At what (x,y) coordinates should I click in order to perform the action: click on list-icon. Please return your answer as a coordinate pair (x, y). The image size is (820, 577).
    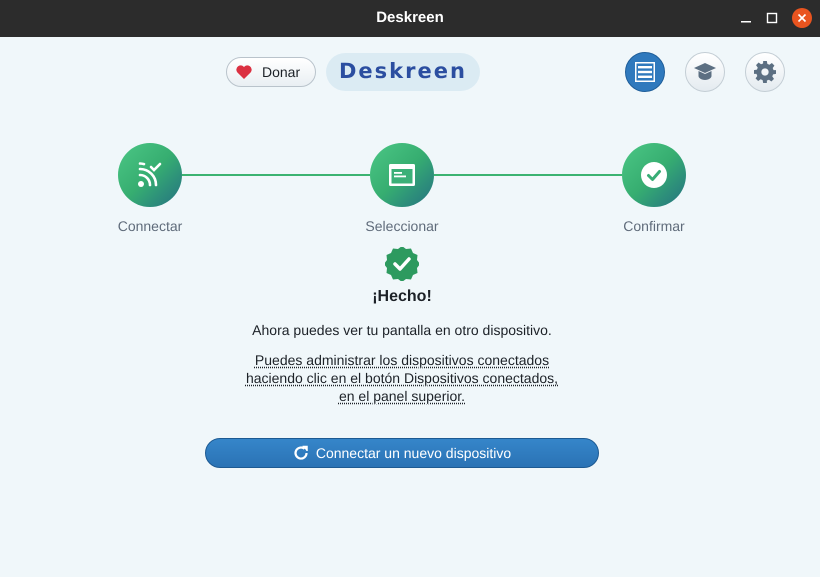
    Looking at the image, I should click on (645, 72).